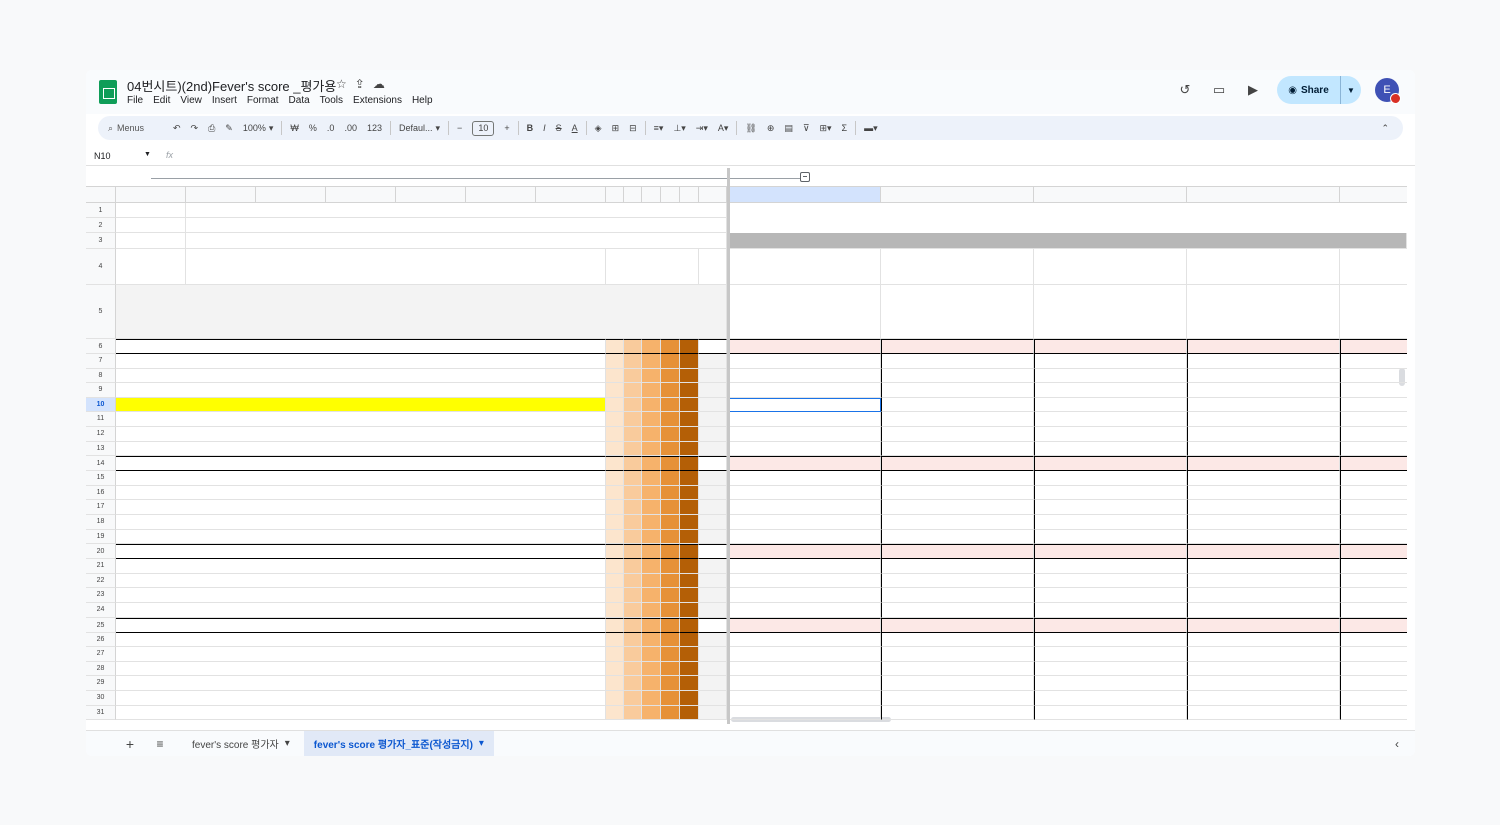  I want to click on row-header: 18, so click(101, 522).